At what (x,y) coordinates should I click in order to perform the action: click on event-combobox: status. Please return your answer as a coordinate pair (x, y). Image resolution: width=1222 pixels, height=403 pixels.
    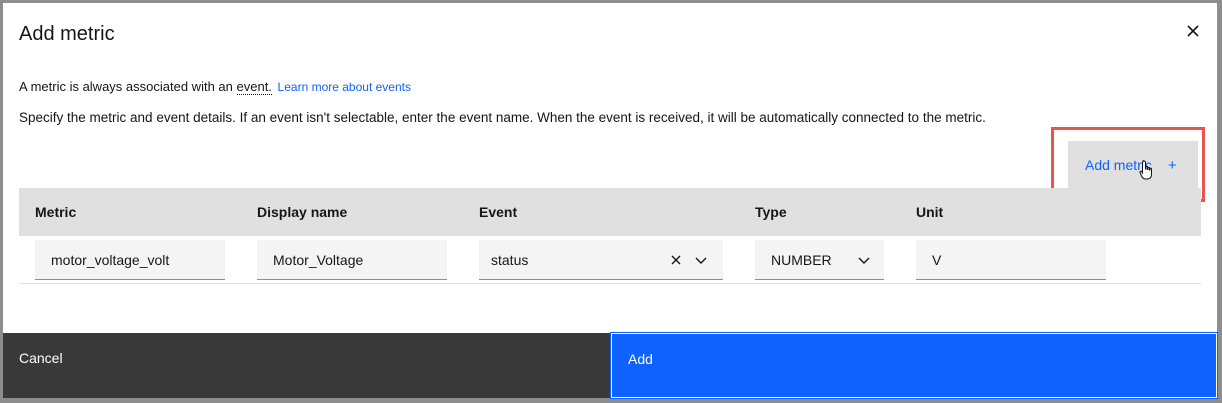
    Looking at the image, I should click on (601, 260).